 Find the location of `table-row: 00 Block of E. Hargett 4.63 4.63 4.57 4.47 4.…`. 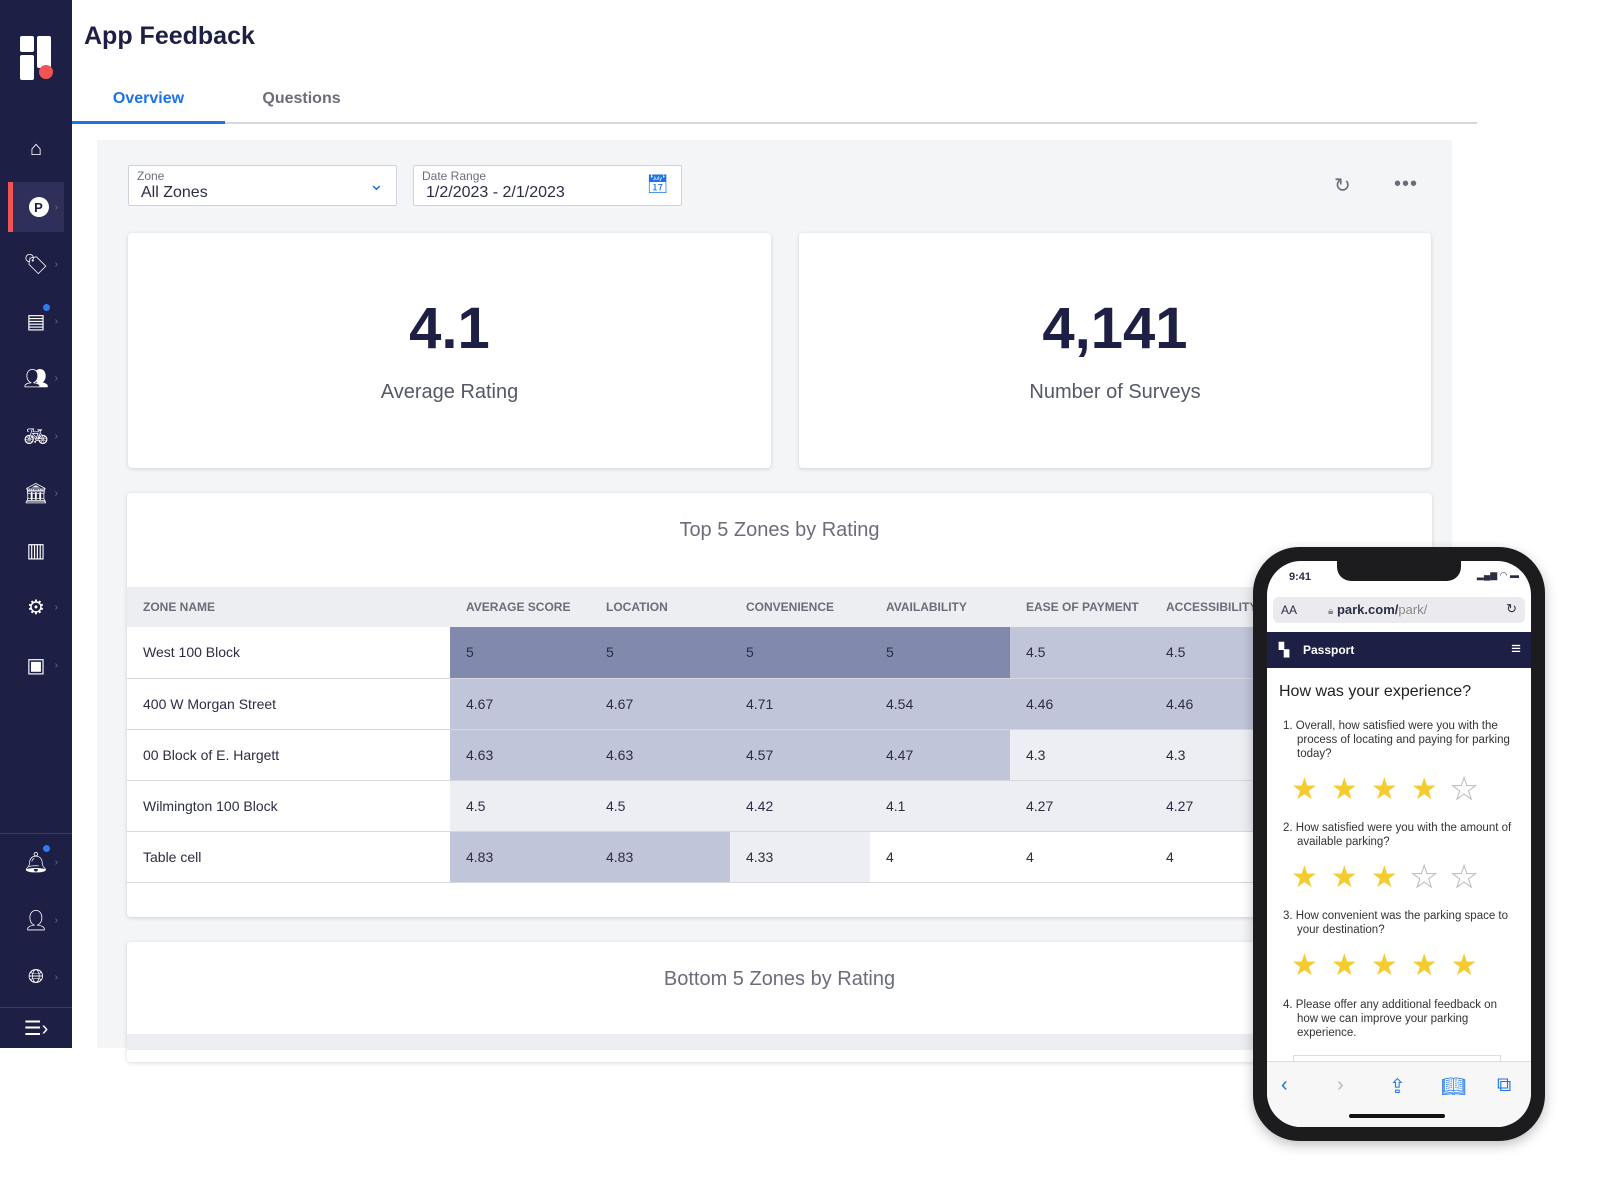

table-row: 00 Block of E. Hargett 4.63 4.63 4.57 4.47 4.… is located at coordinates (708, 755).